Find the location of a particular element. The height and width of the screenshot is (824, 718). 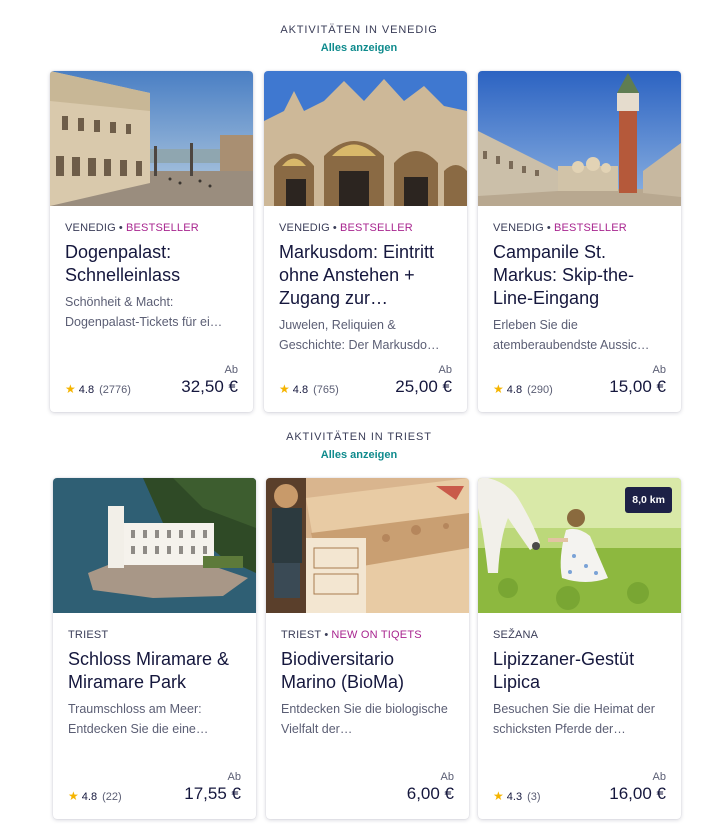

miramare-castle-photo is located at coordinates (154, 545).